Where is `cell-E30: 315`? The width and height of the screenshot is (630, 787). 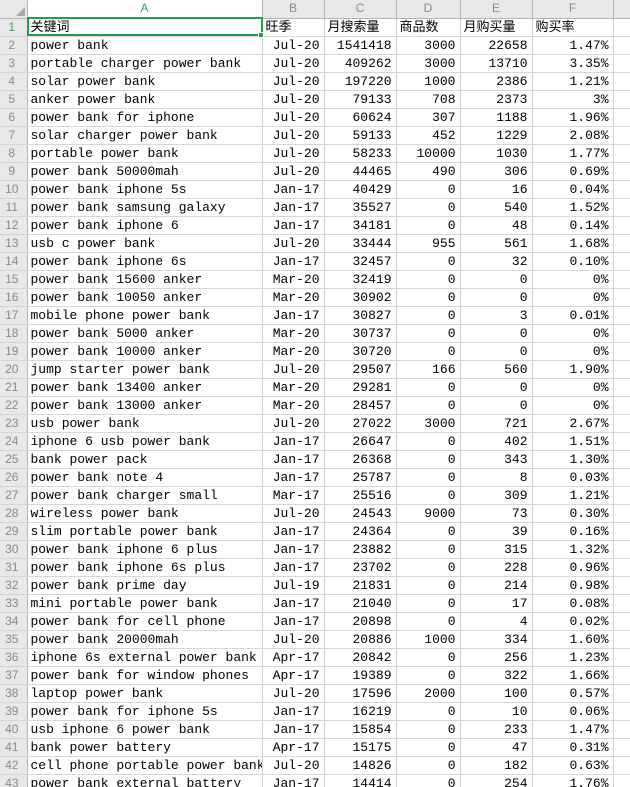
cell-E30: 315 is located at coordinates (496, 549).